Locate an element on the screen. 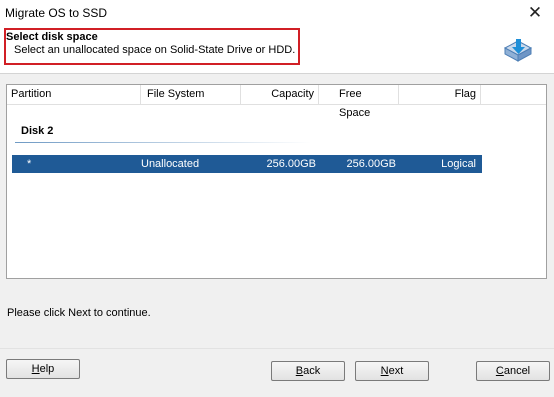  cell-flag: Logical is located at coordinates (458, 164).